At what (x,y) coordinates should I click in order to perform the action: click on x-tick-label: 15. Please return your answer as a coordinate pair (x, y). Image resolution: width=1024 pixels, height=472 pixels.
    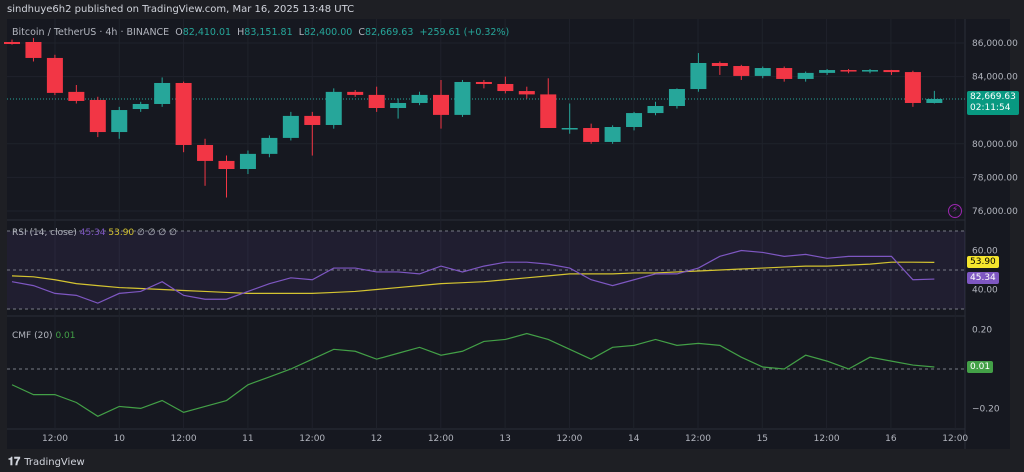
    Looking at the image, I should click on (762, 439).